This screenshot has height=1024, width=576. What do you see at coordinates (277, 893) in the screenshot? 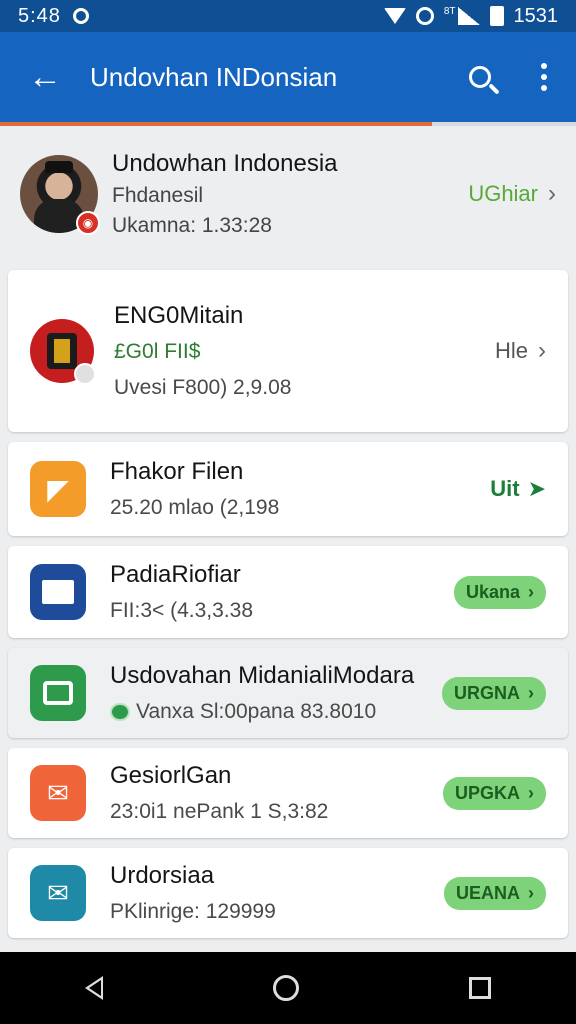
I see `list-item-texts: Urdorsiaa PKlinrige: 129999` at bounding box center [277, 893].